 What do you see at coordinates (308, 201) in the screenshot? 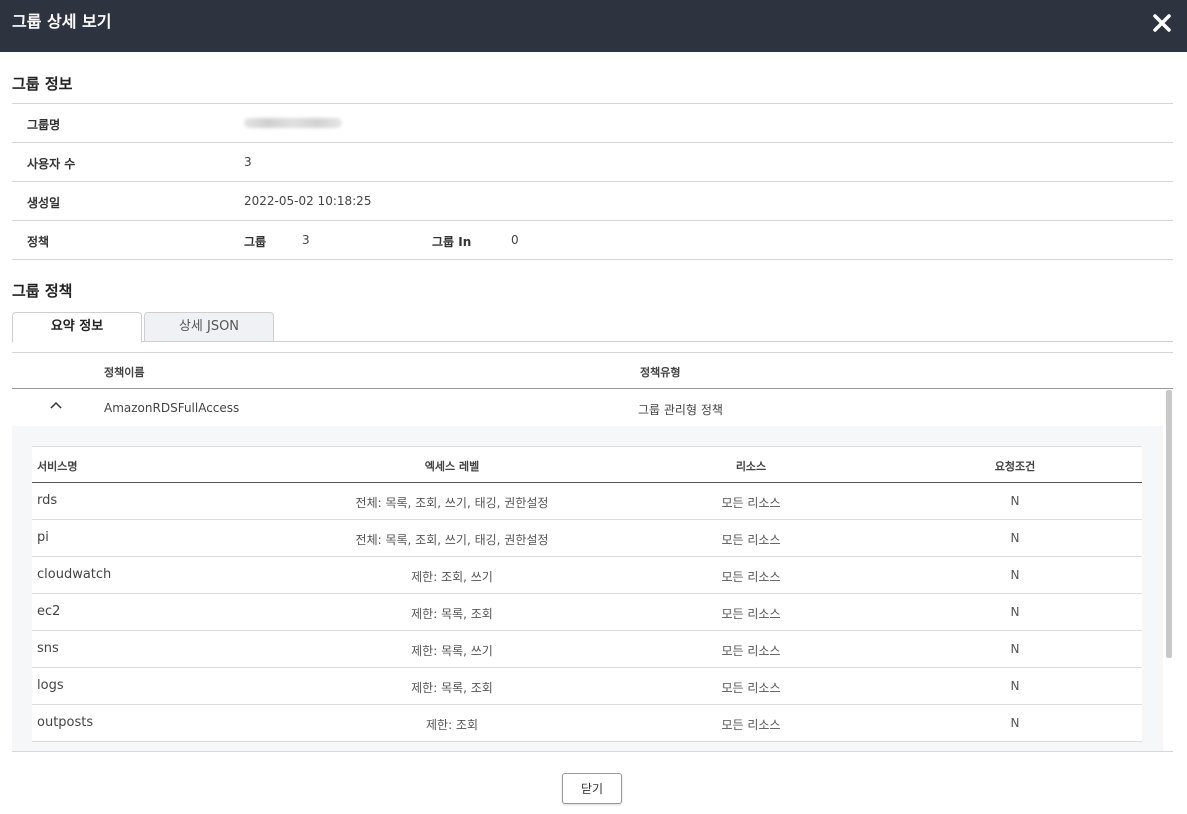
I see `created-value: 2022-05-02 10:18:25` at bounding box center [308, 201].